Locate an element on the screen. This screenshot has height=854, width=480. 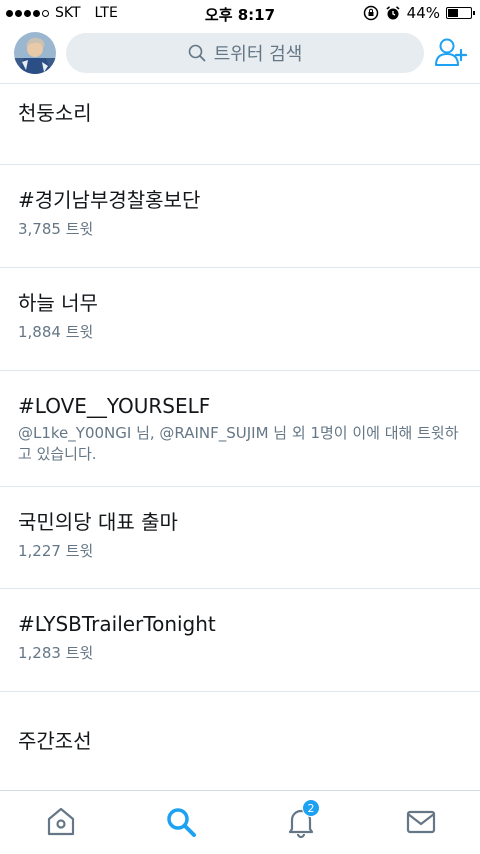
bottom-tab-bar: 2 is located at coordinates (240, 822).